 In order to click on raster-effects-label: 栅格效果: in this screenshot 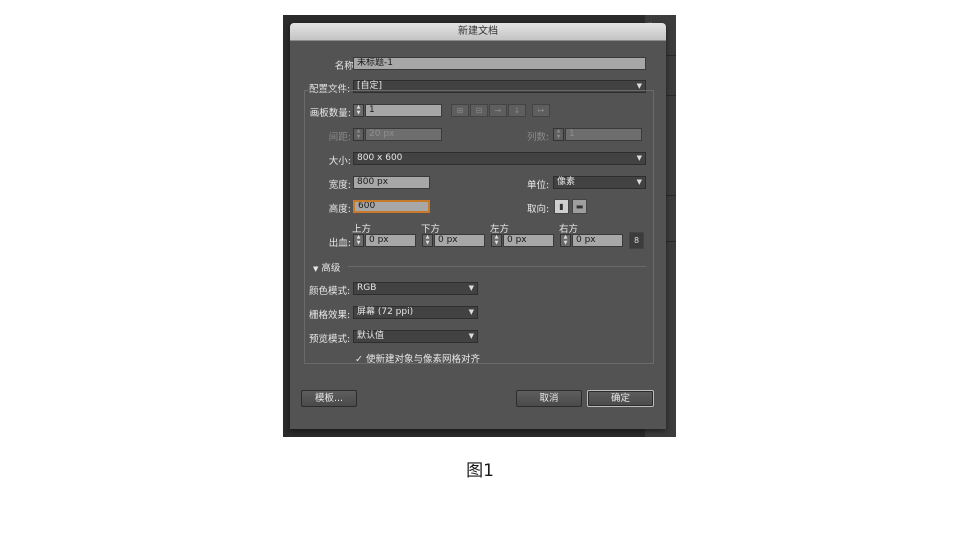, I will do `click(330, 315)`.